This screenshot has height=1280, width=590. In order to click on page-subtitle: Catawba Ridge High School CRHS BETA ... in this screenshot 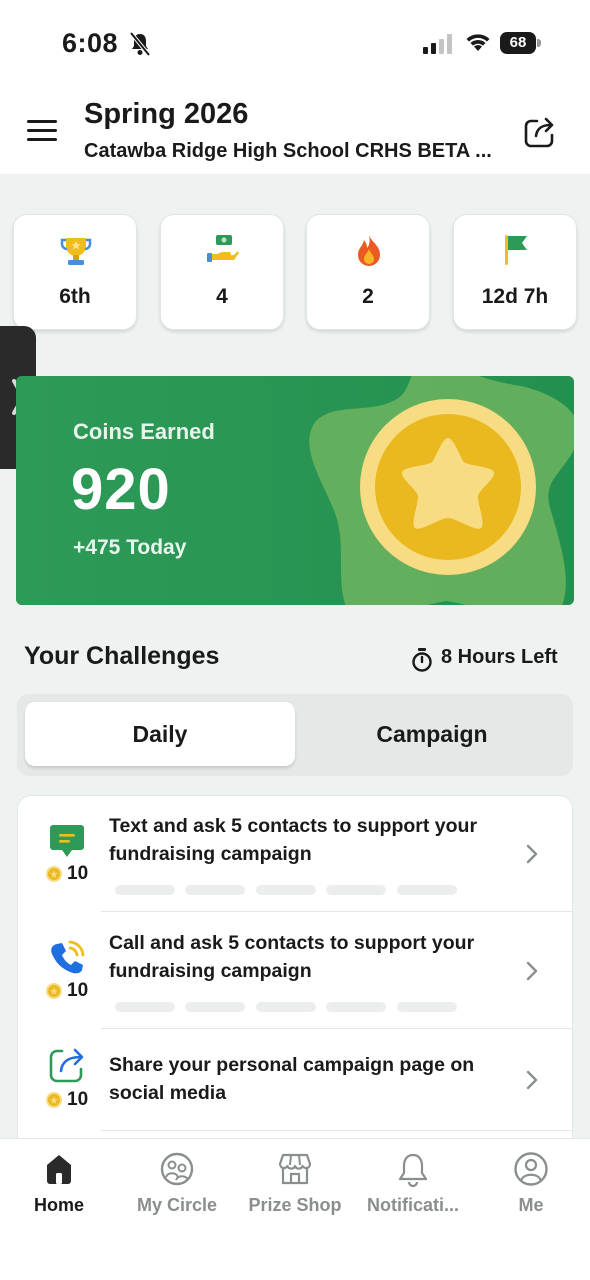, I will do `click(288, 151)`.